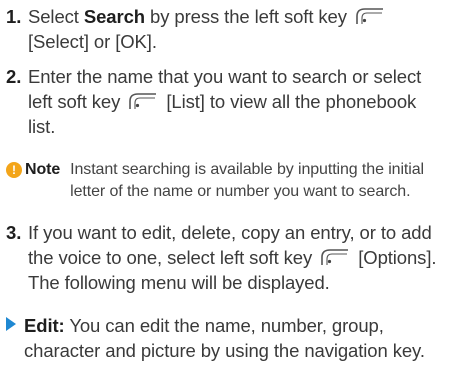  Describe the element at coordinates (14, 232) in the screenshot. I see `step-number: 3.` at that location.